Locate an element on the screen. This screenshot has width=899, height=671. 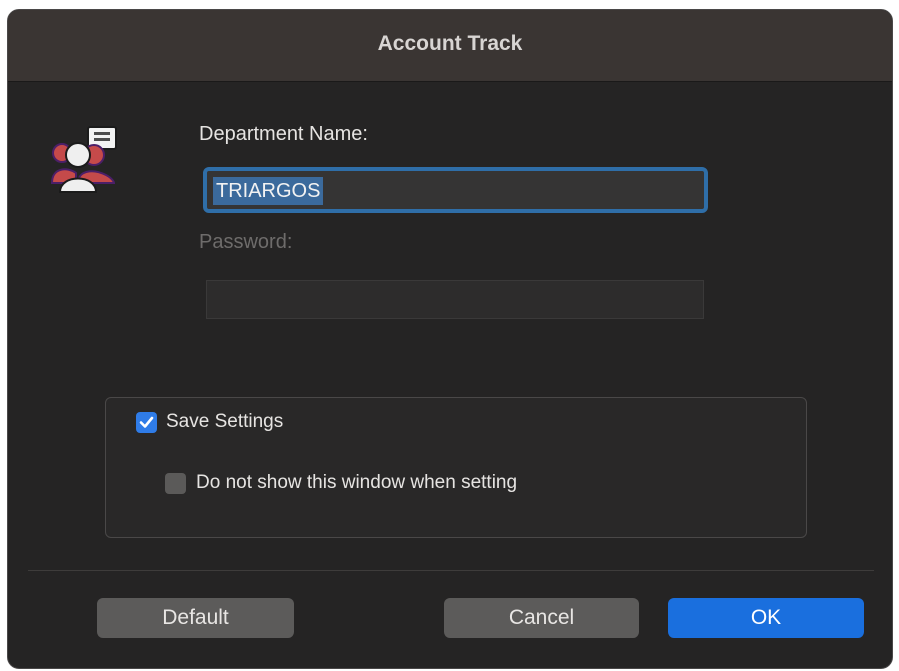
department-name-label: Department Name: is located at coordinates (283, 134).